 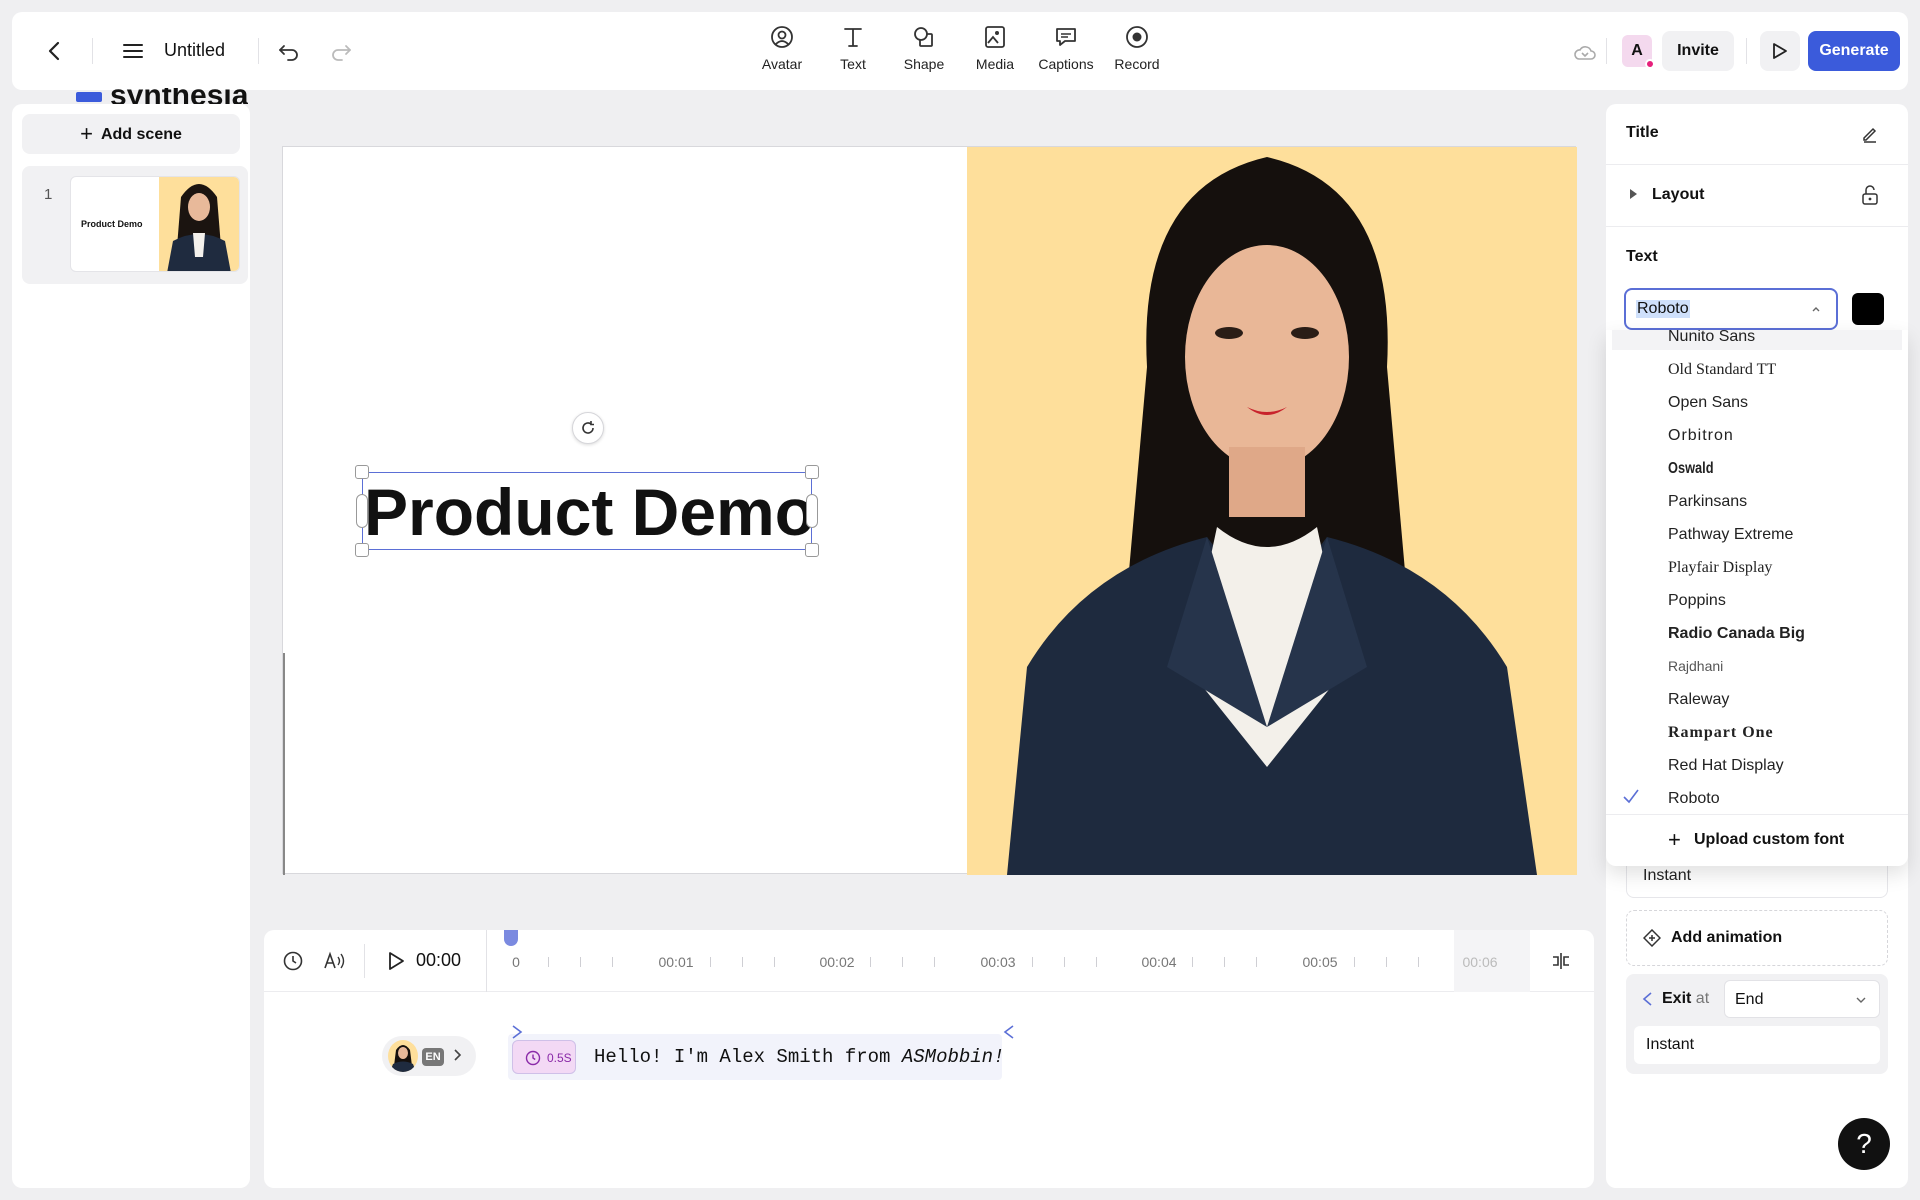 I want to click on headline-text-box: Product Demo, so click(x=587, y=511).